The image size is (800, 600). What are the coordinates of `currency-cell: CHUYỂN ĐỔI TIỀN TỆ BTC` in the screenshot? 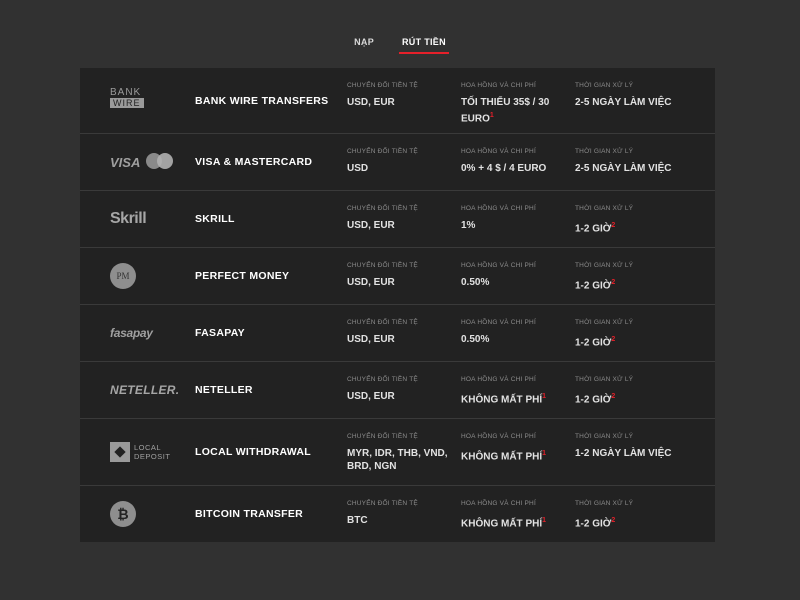 It's located at (401, 513).